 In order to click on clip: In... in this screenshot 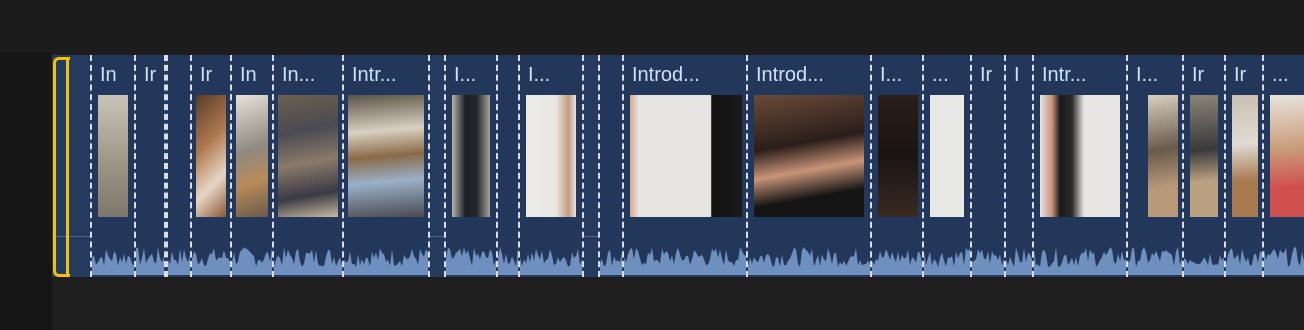, I will do `click(308, 166)`.